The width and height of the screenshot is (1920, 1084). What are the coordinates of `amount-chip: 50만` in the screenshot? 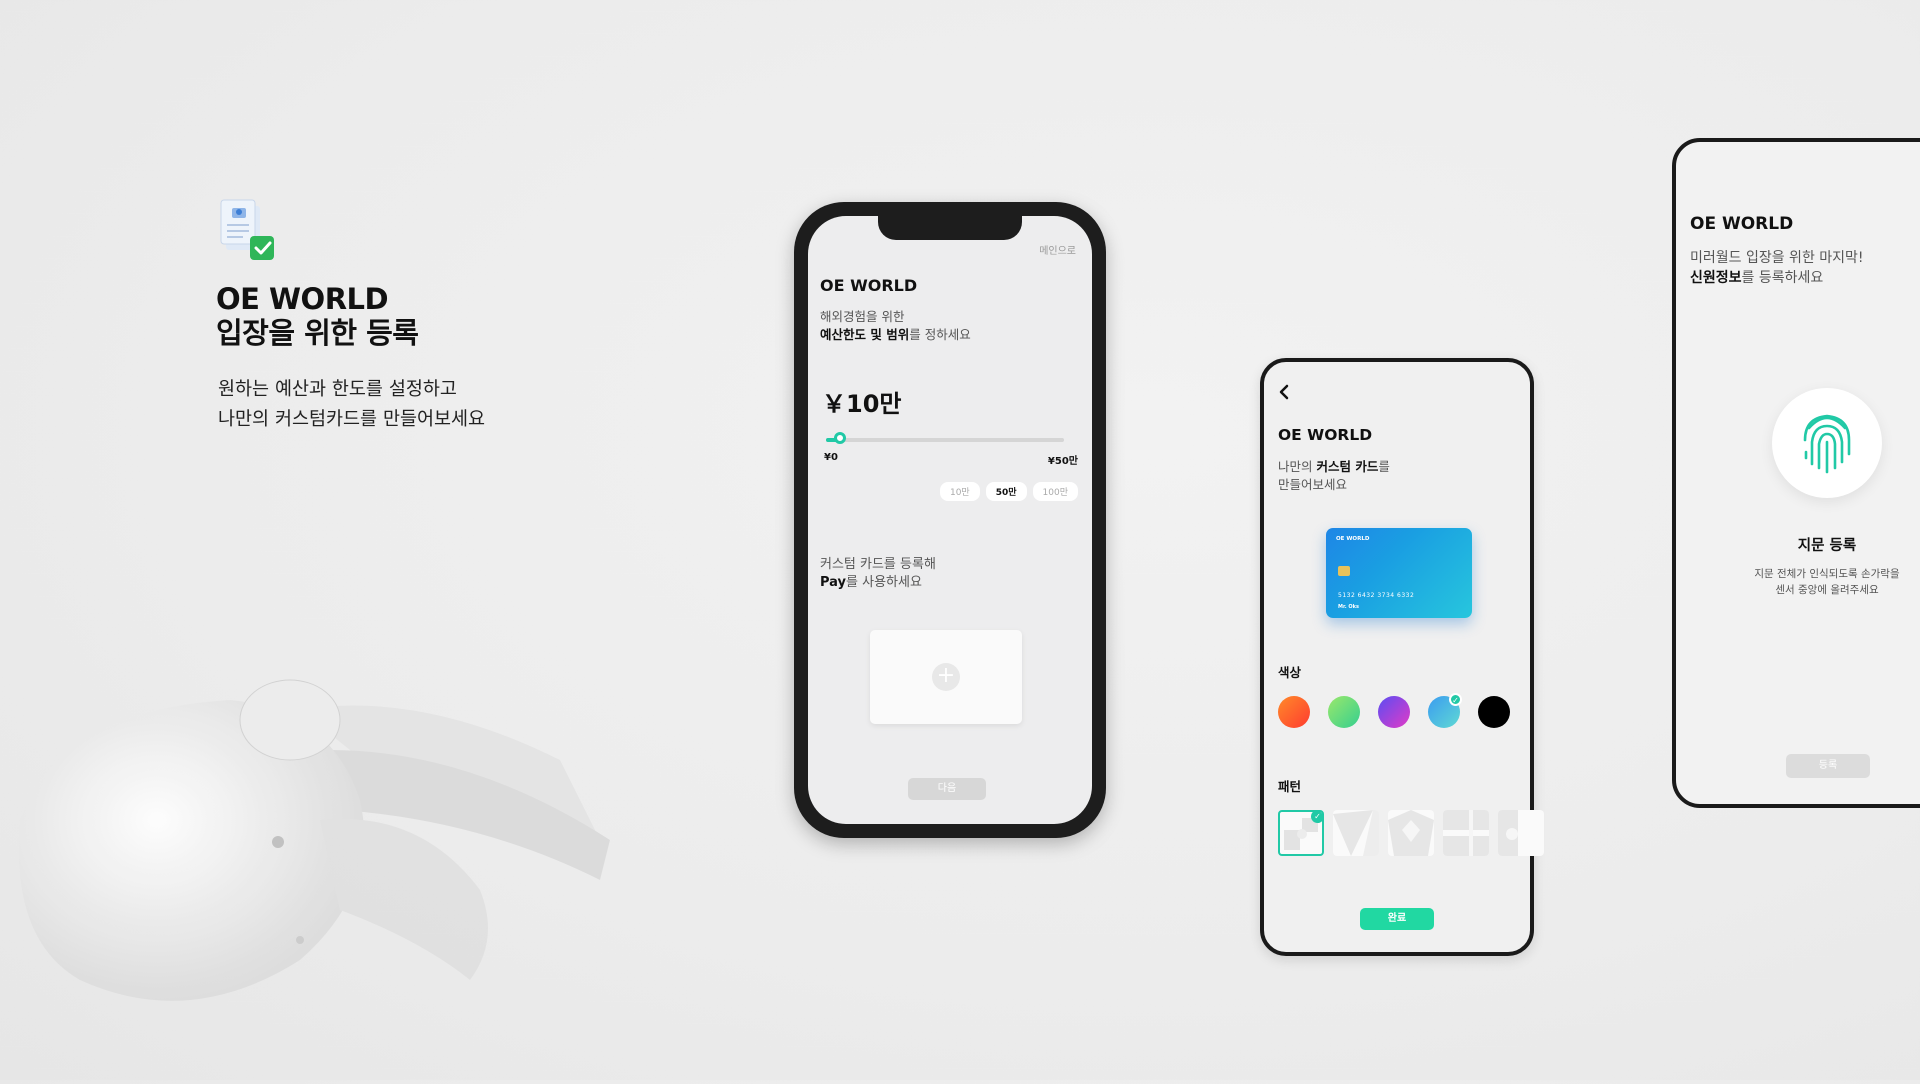 It's located at (1006, 491).